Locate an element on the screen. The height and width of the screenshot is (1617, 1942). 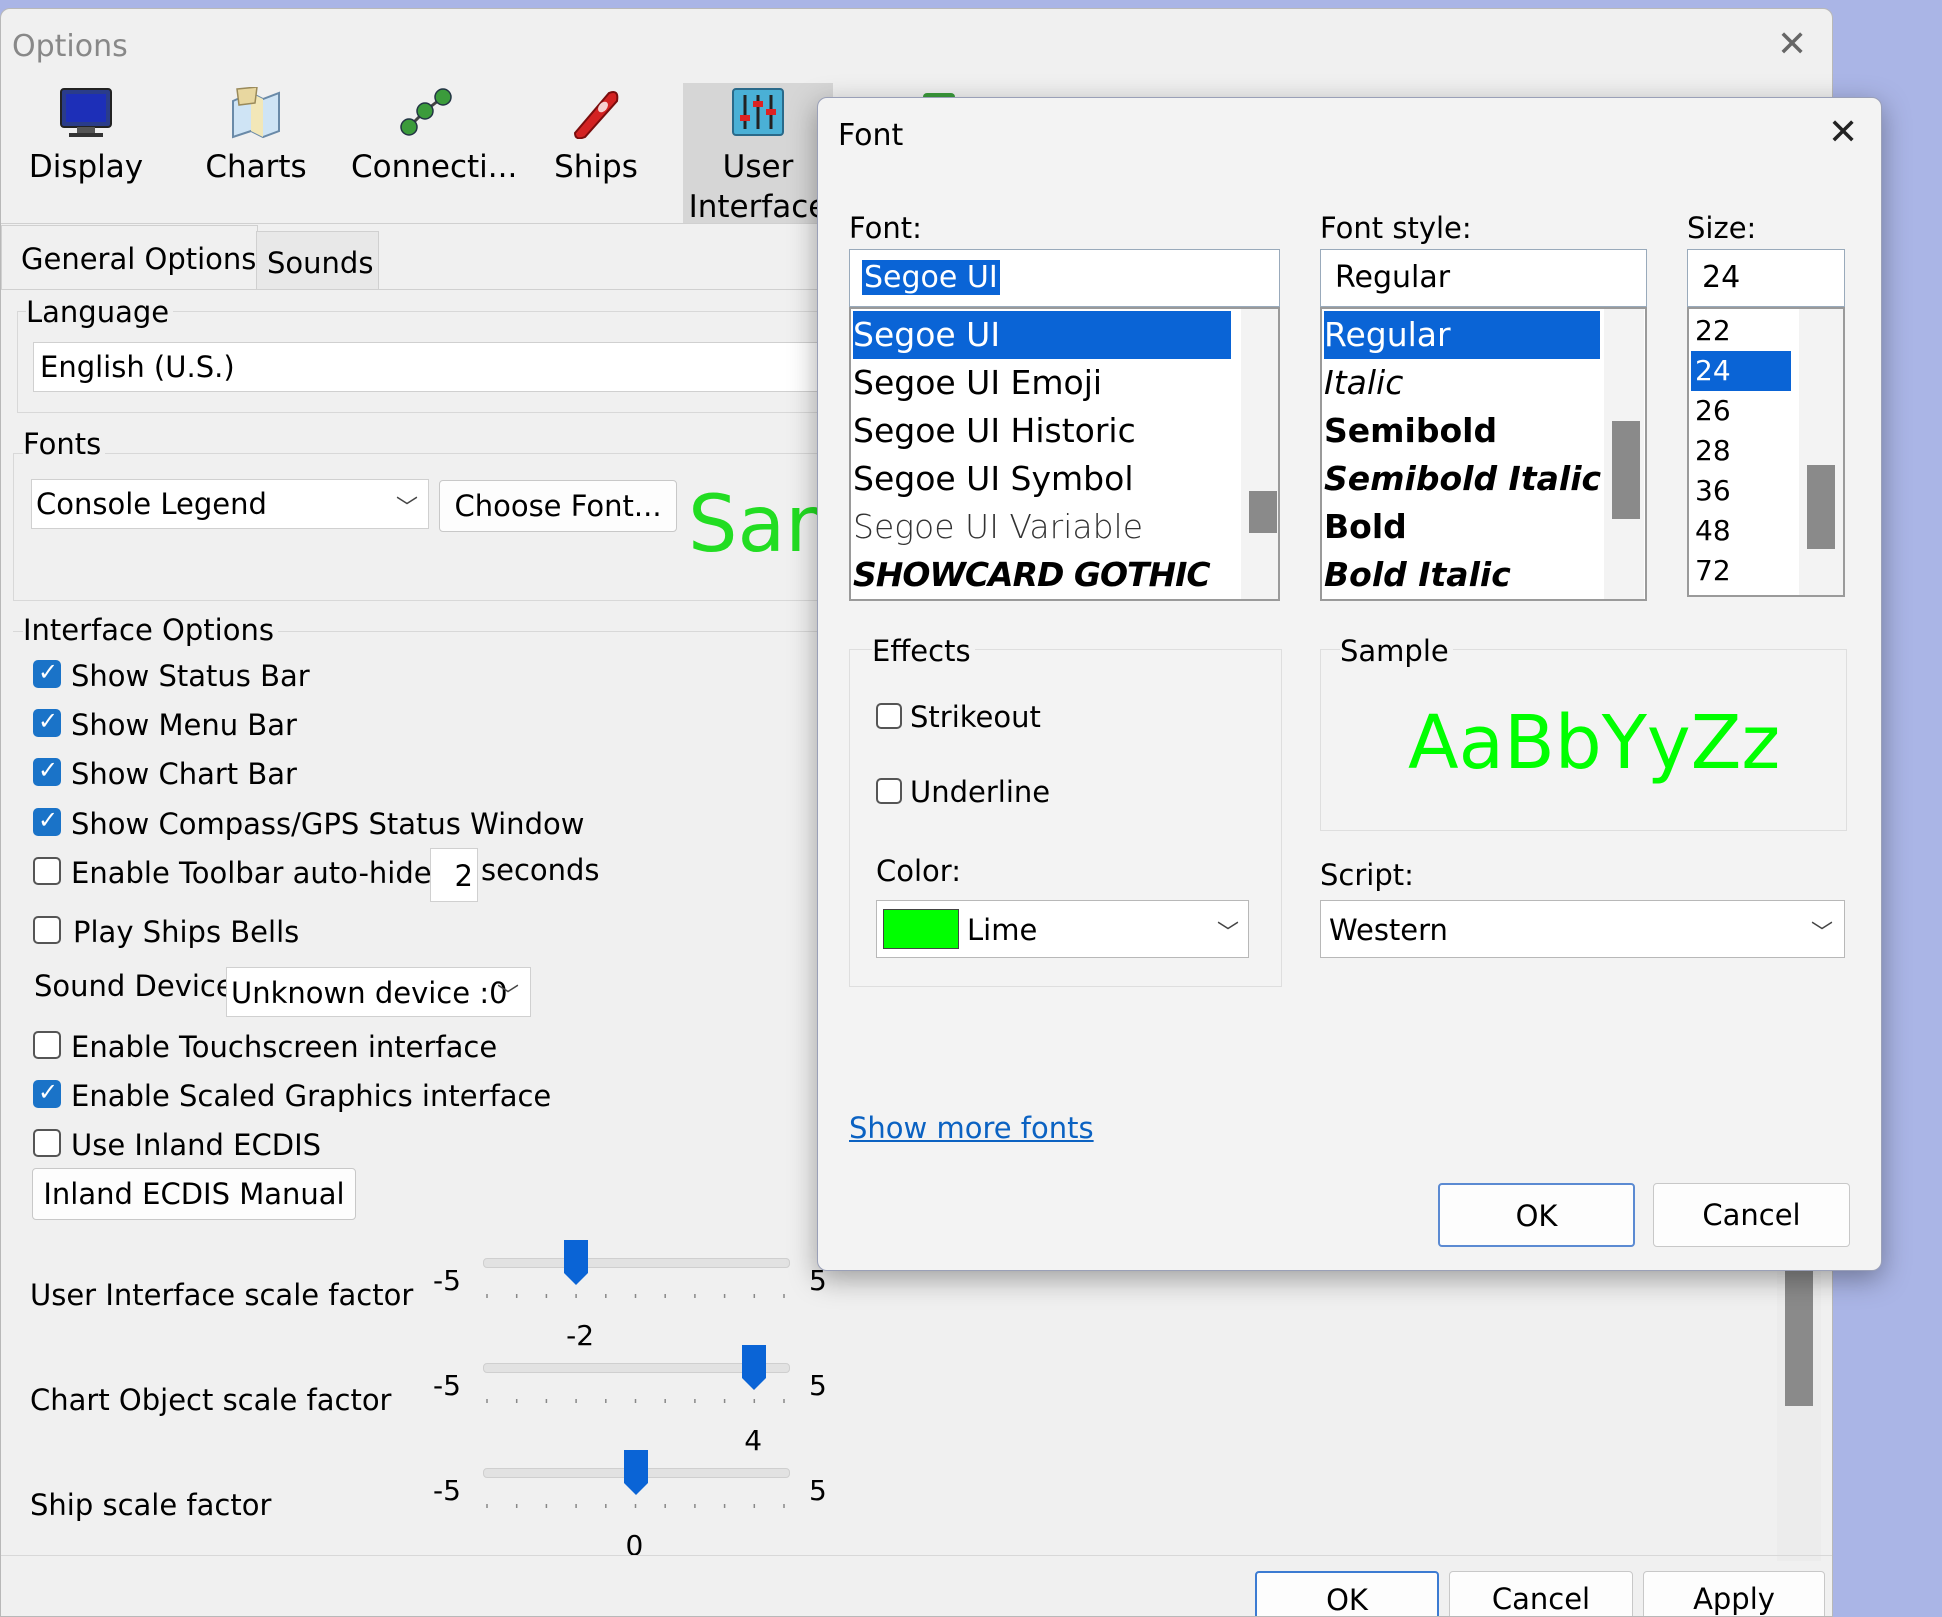
size-list-item: 48 is located at coordinates (1711, 531).